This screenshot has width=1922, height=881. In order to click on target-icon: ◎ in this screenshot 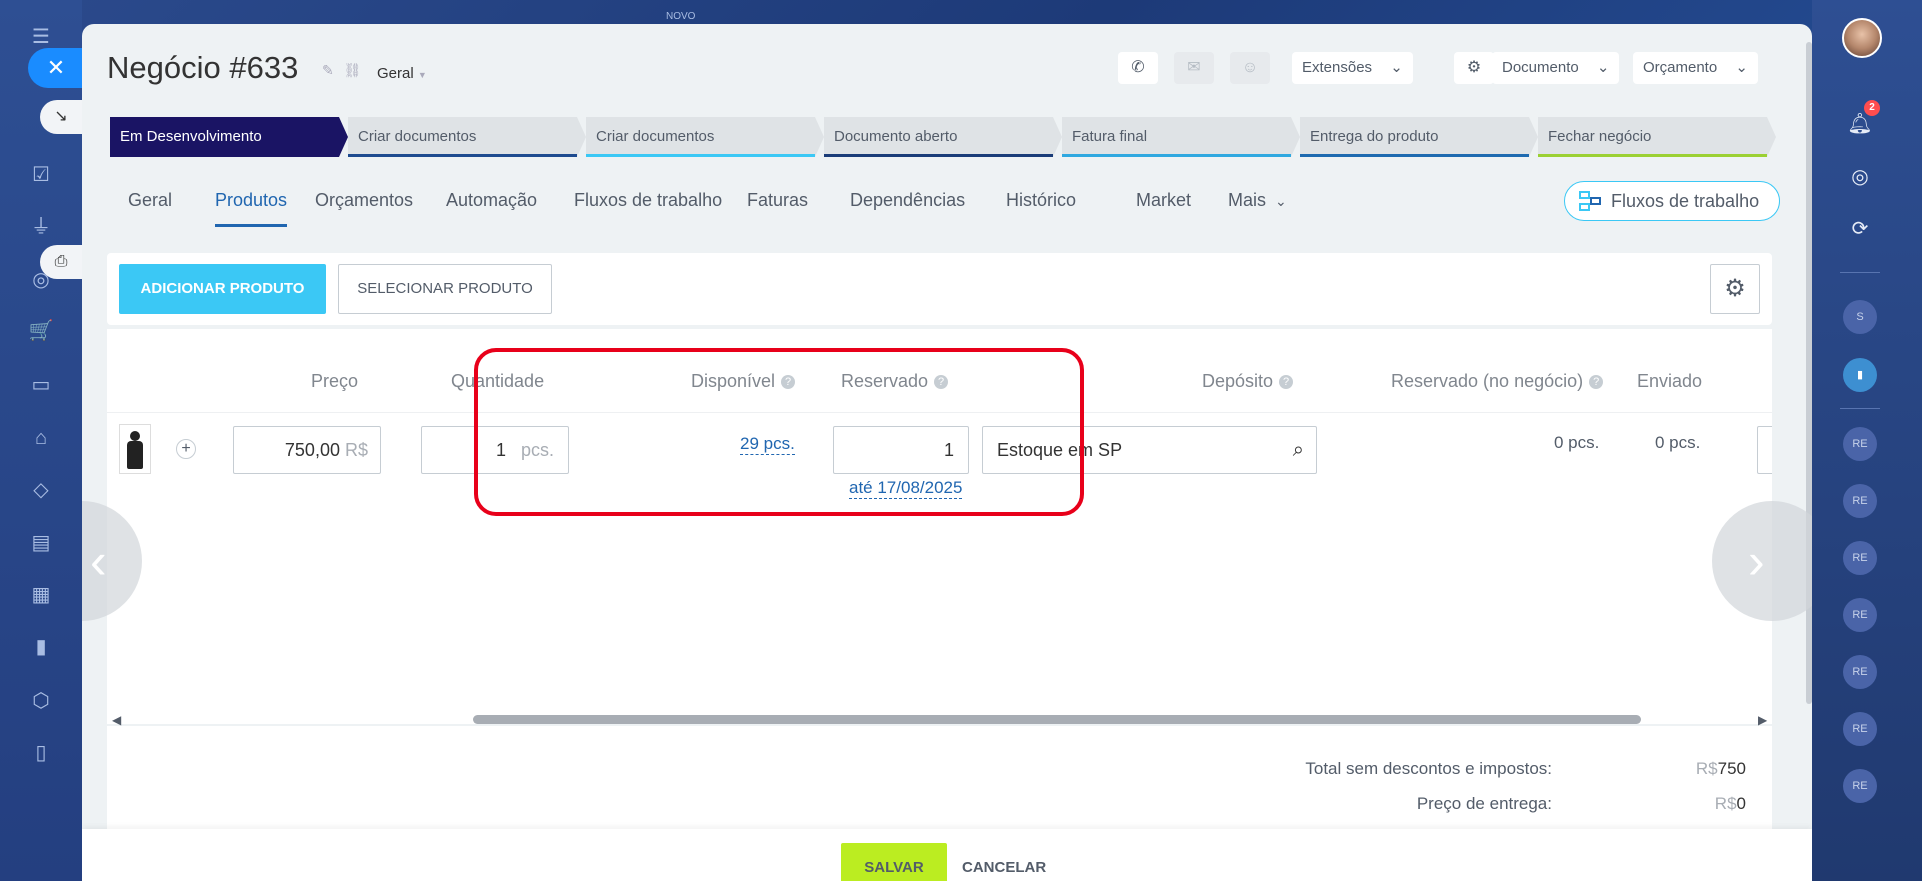, I will do `click(1860, 177)`.